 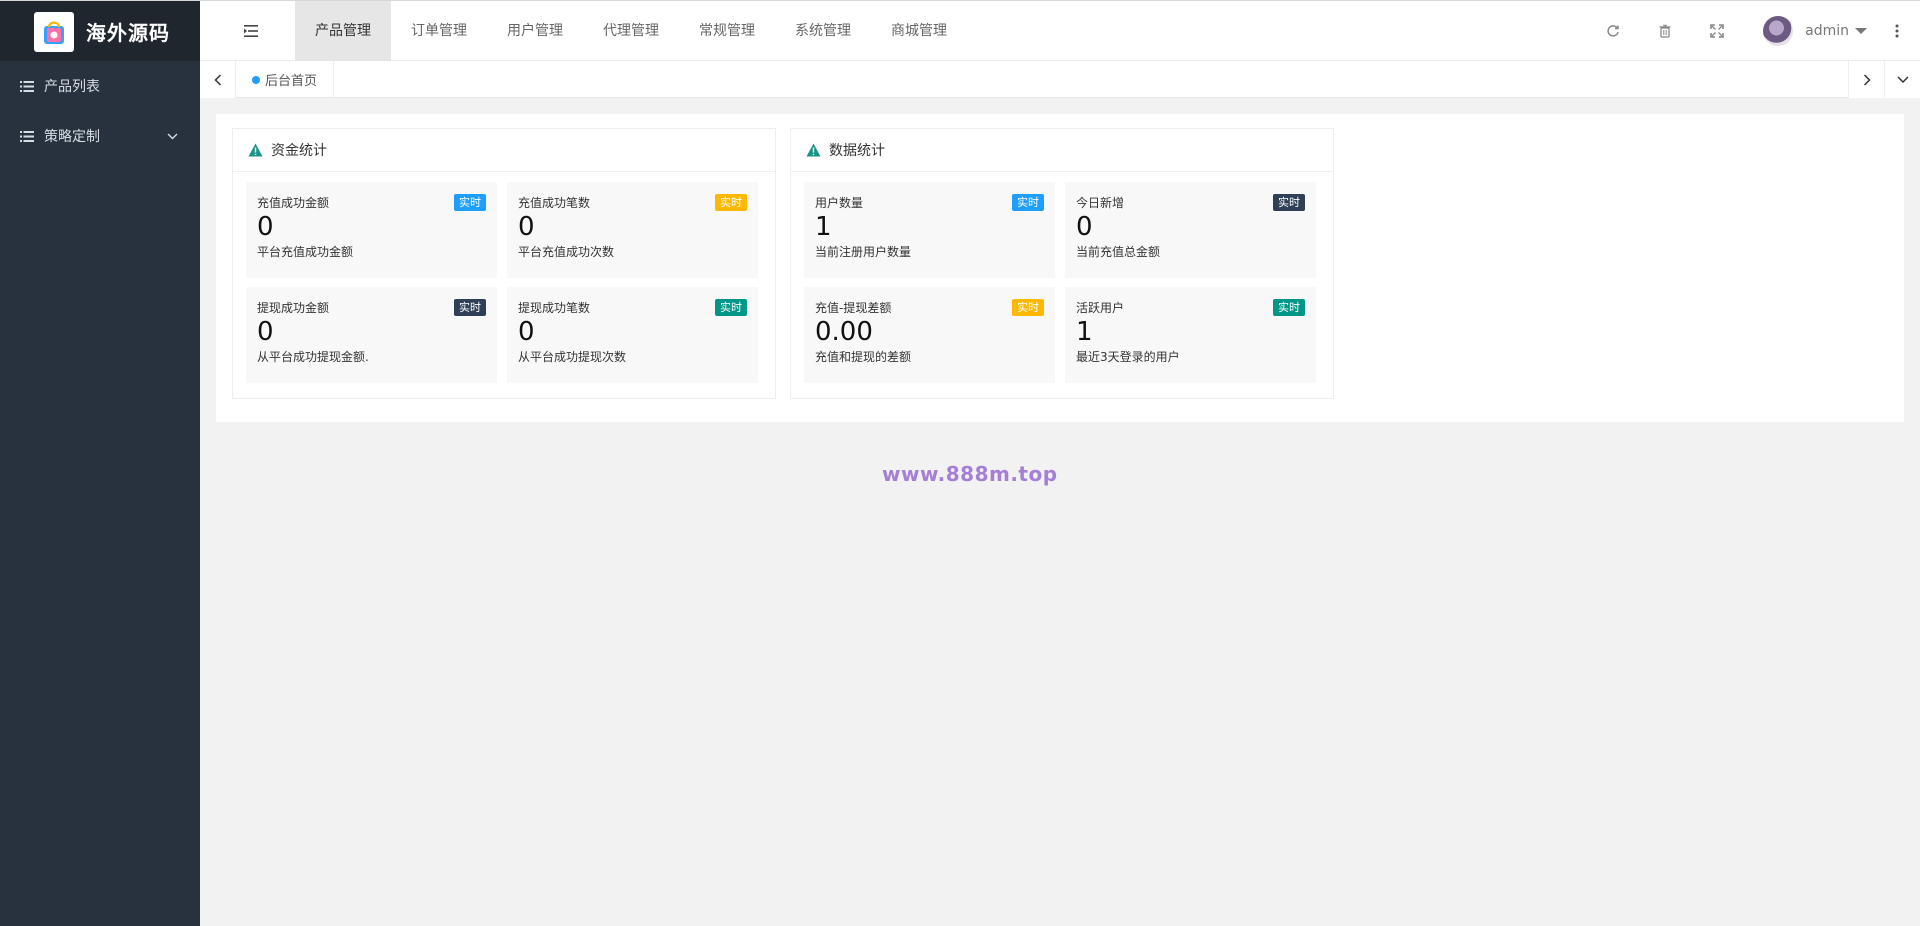 I want to click on nav-agent-management: 代理管理, so click(x=631, y=31).